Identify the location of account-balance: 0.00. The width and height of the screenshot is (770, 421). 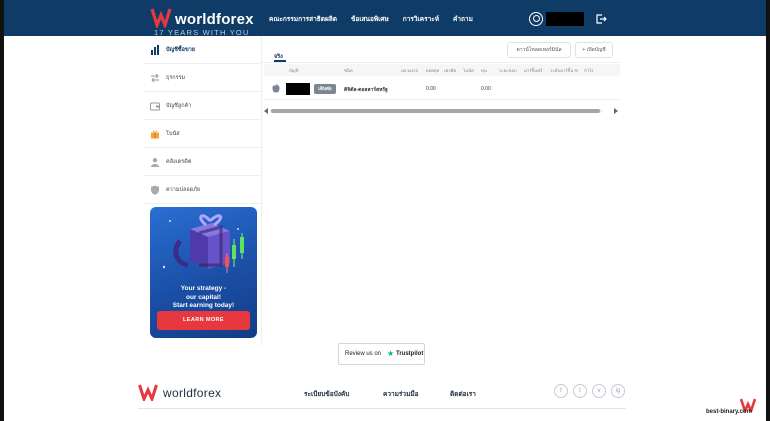
(431, 89).